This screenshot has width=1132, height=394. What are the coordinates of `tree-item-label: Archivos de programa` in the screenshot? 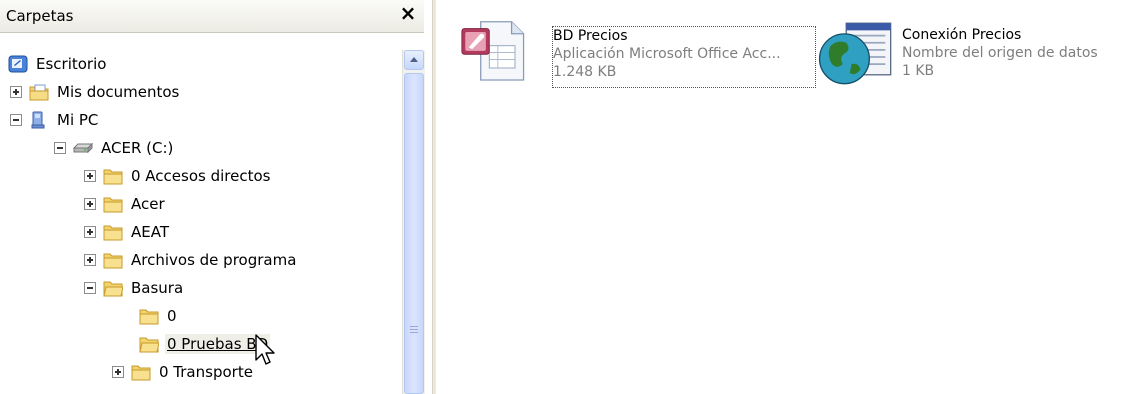 It's located at (214, 260).